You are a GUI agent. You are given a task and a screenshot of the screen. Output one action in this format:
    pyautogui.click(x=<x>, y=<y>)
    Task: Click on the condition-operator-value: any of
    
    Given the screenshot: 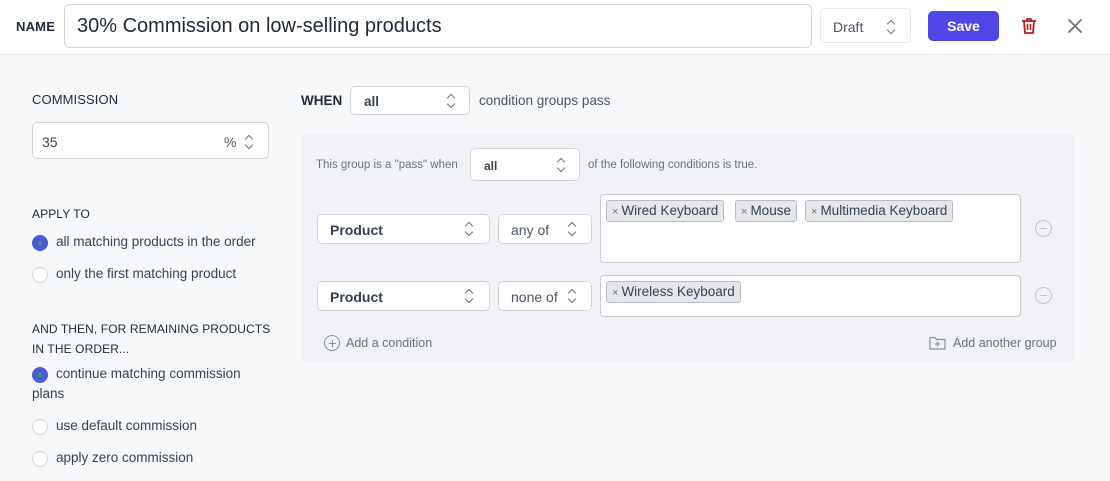 What is the action you would take?
    pyautogui.click(x=530, y=230)
    